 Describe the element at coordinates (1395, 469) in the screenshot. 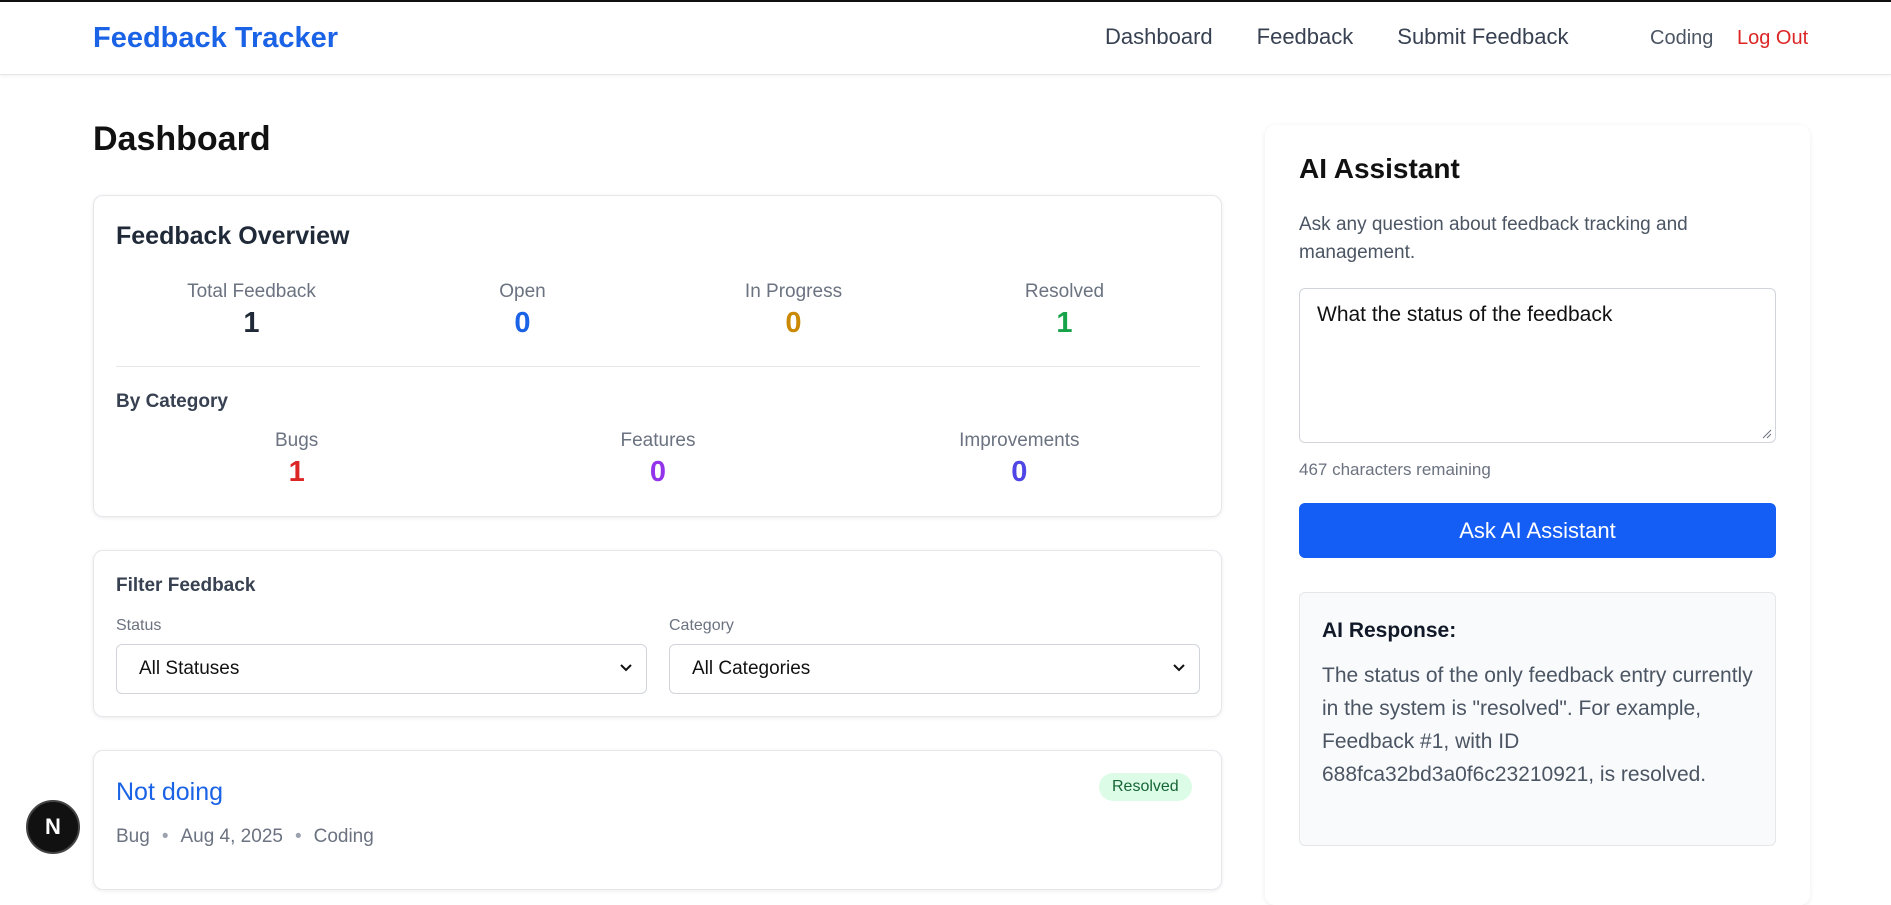

I see `characters-remaining: 467 characters remaining` at that location.